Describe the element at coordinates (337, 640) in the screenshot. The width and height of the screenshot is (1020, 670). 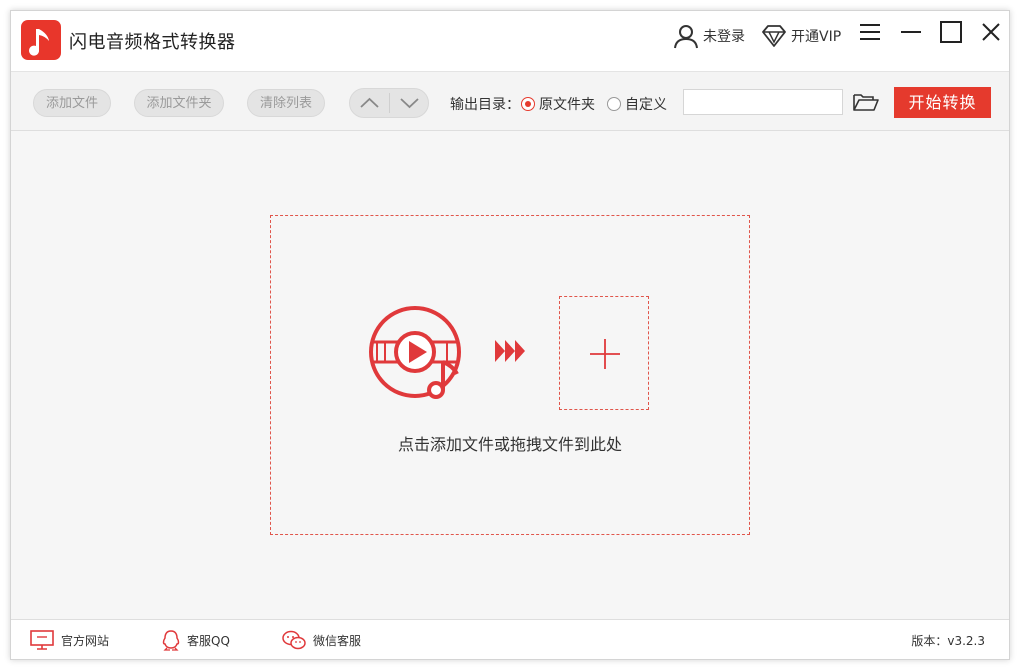
I see `wechat-label: 微信客服` at that location.